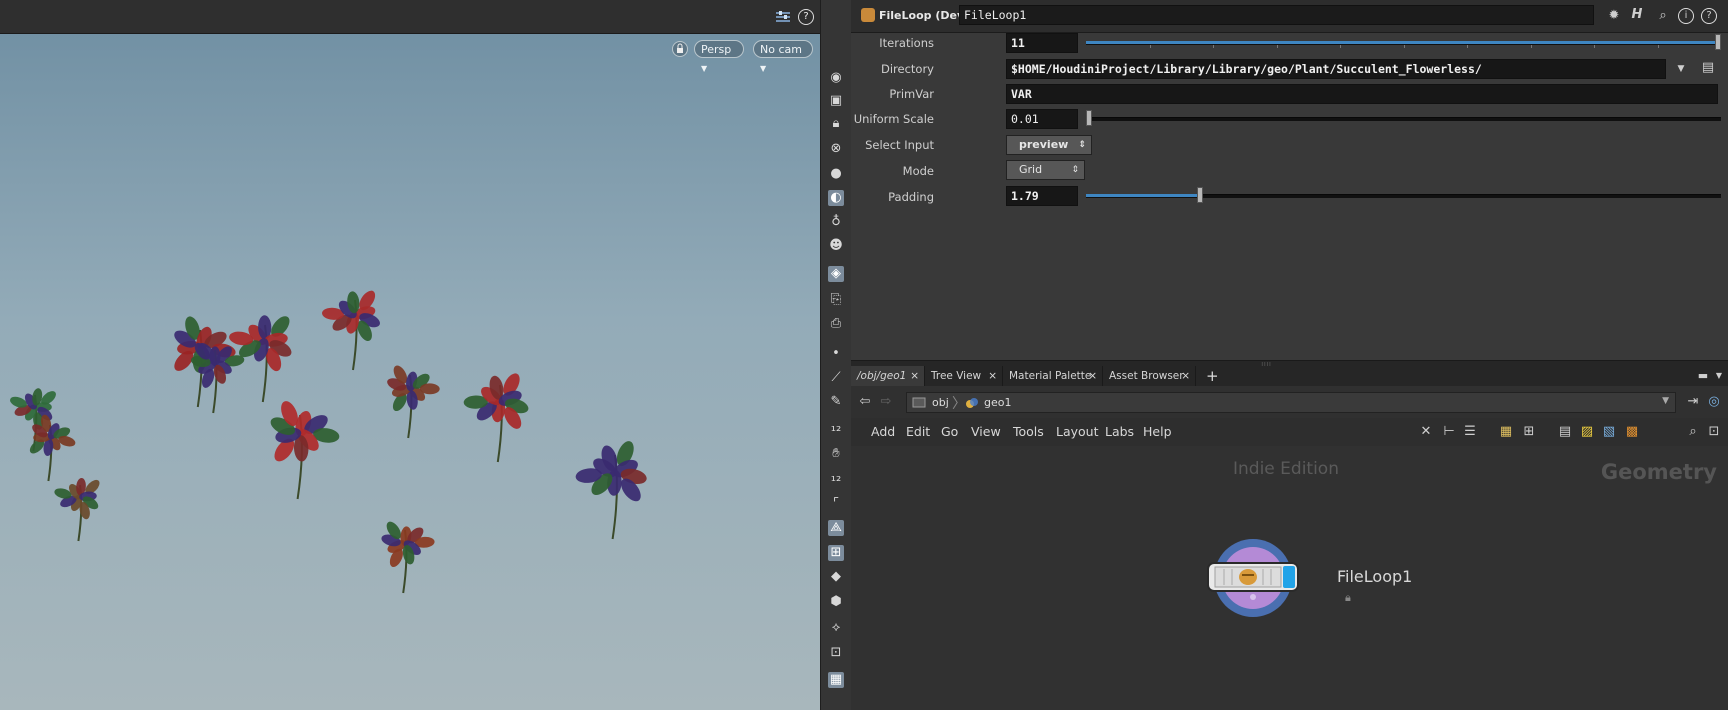  I want to click on pin-icon: ⇥, so click(1693, 402).